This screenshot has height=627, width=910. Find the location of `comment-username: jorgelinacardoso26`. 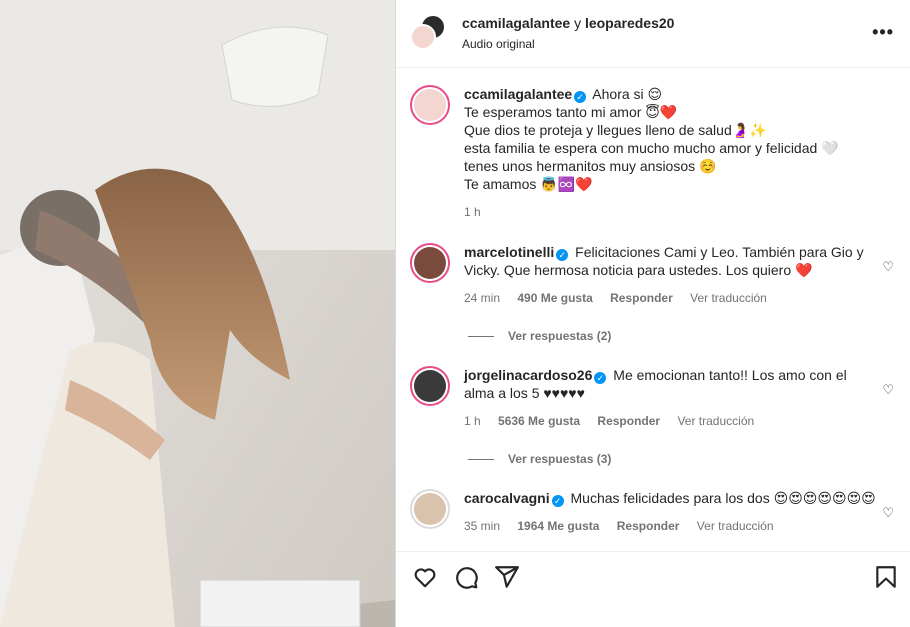

comment-username: jorgelinacardoso26 is located at coordinates (528, 375).